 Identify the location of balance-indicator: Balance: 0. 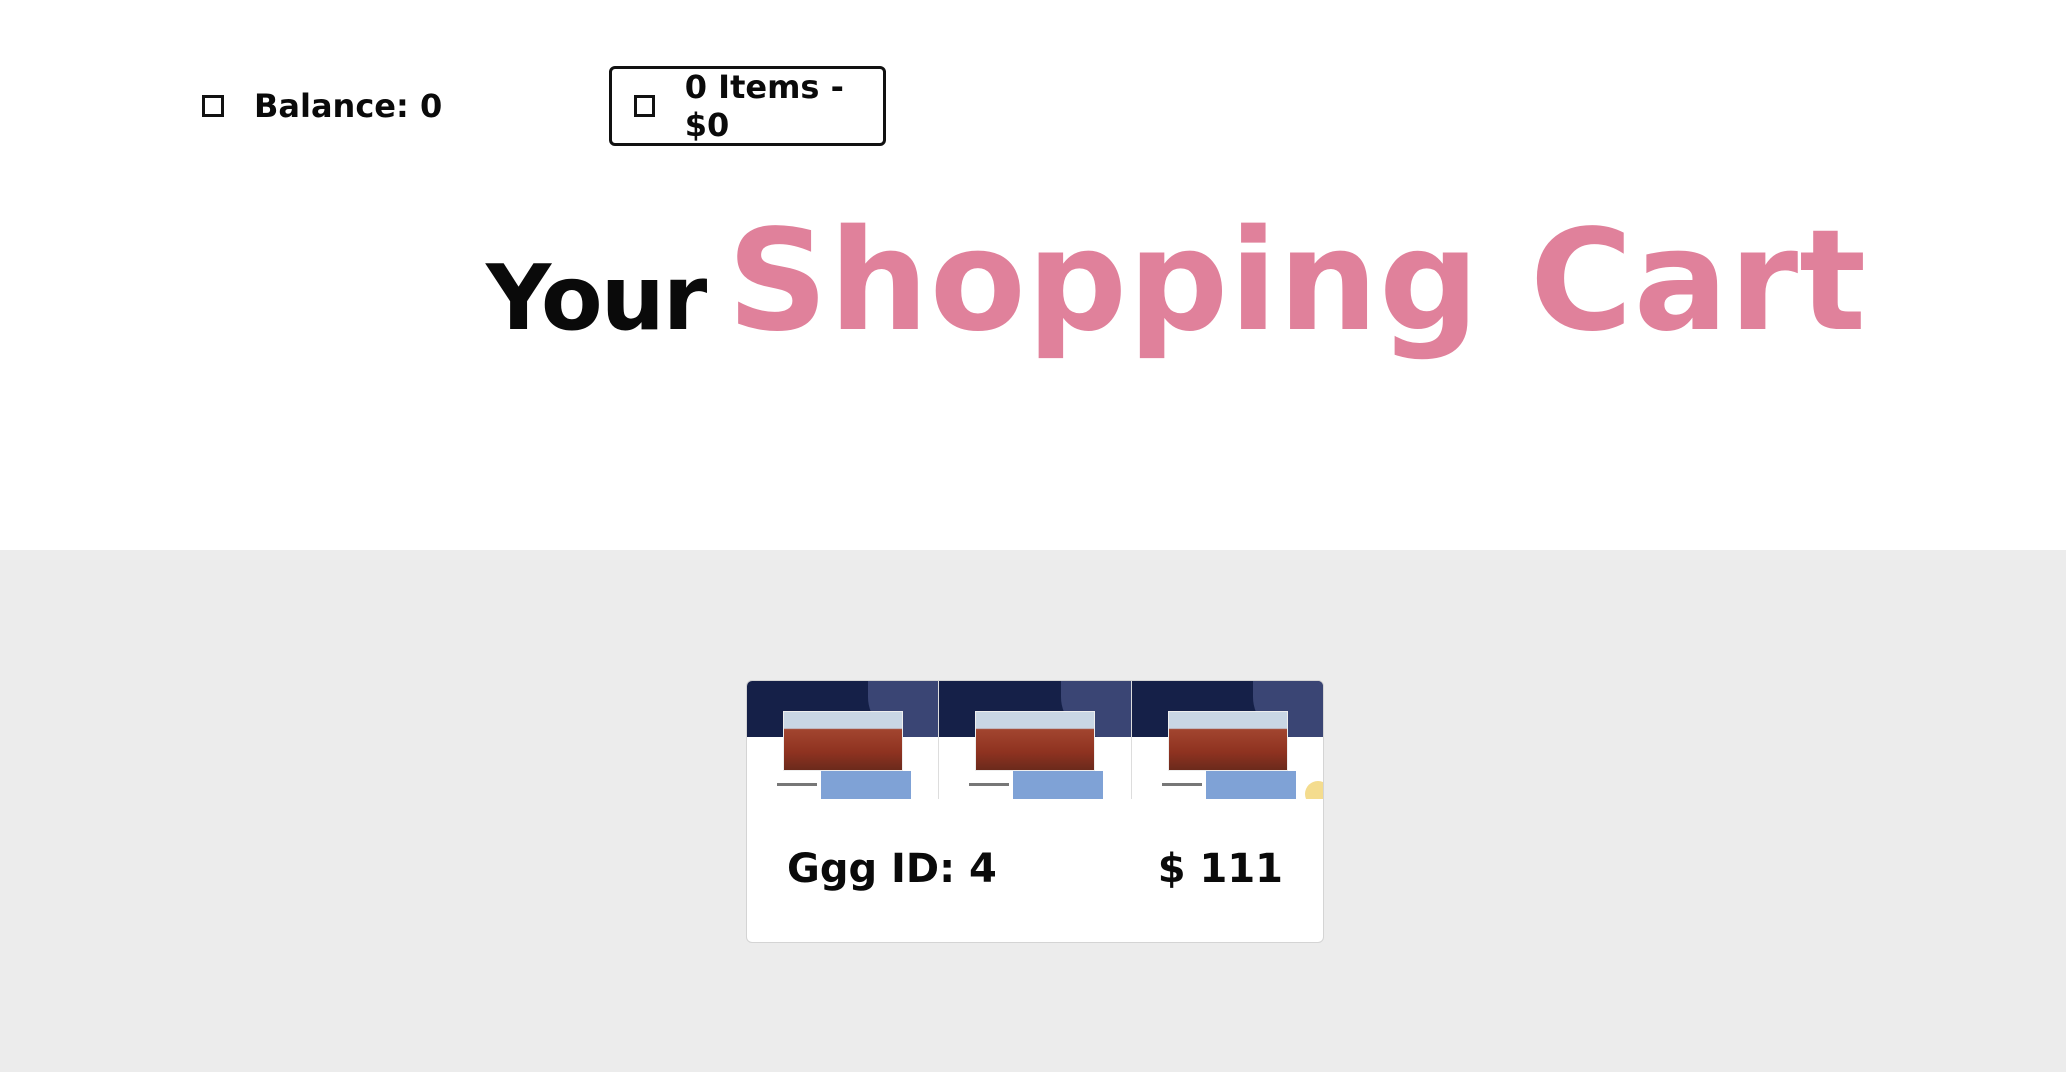
(322, 106).